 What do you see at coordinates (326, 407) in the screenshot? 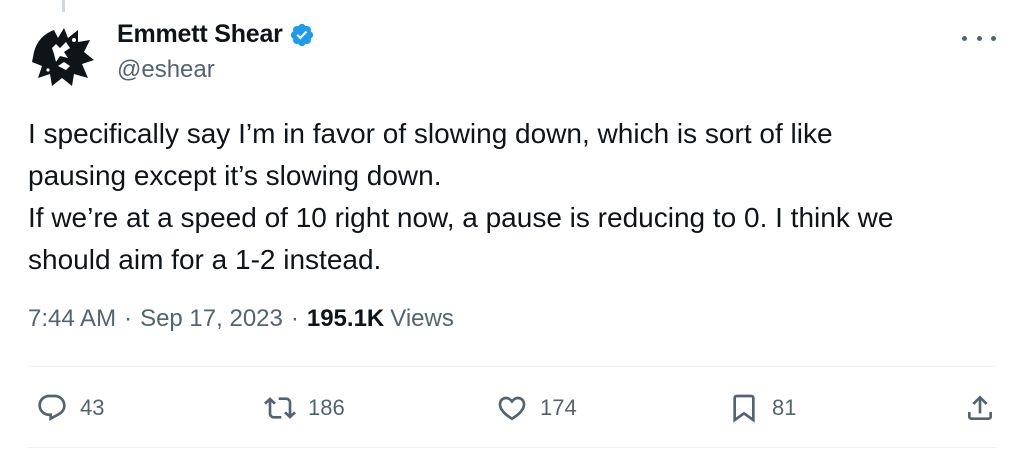
I see `retweet-count: 186` at bounding box center [326, 407].